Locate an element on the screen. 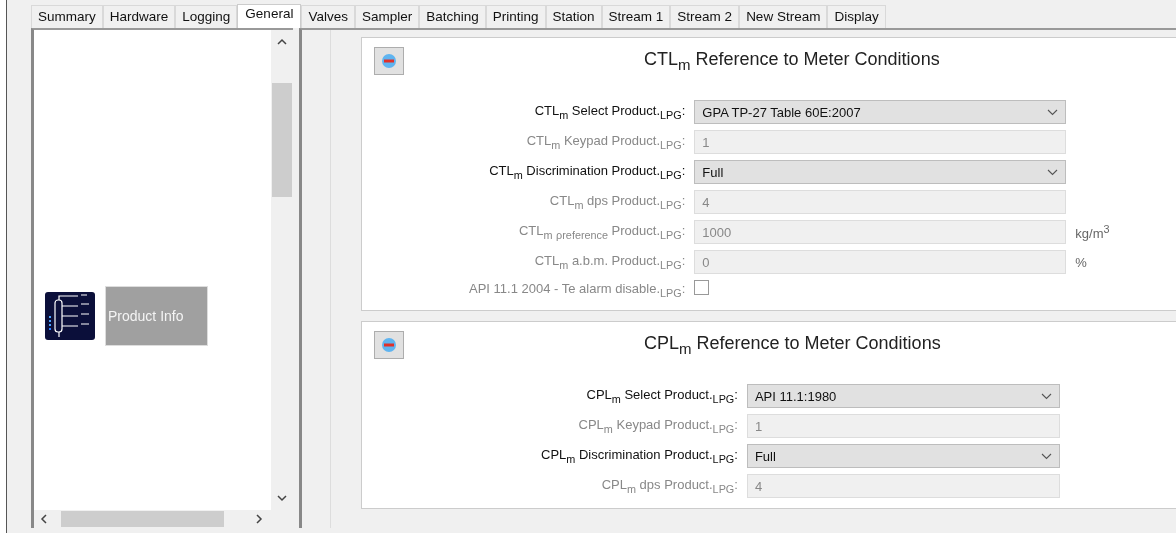 This screenshot has height=533, width=1176. unit-label: kg/m$^{3}$ is located at coordinates (1093, 232).